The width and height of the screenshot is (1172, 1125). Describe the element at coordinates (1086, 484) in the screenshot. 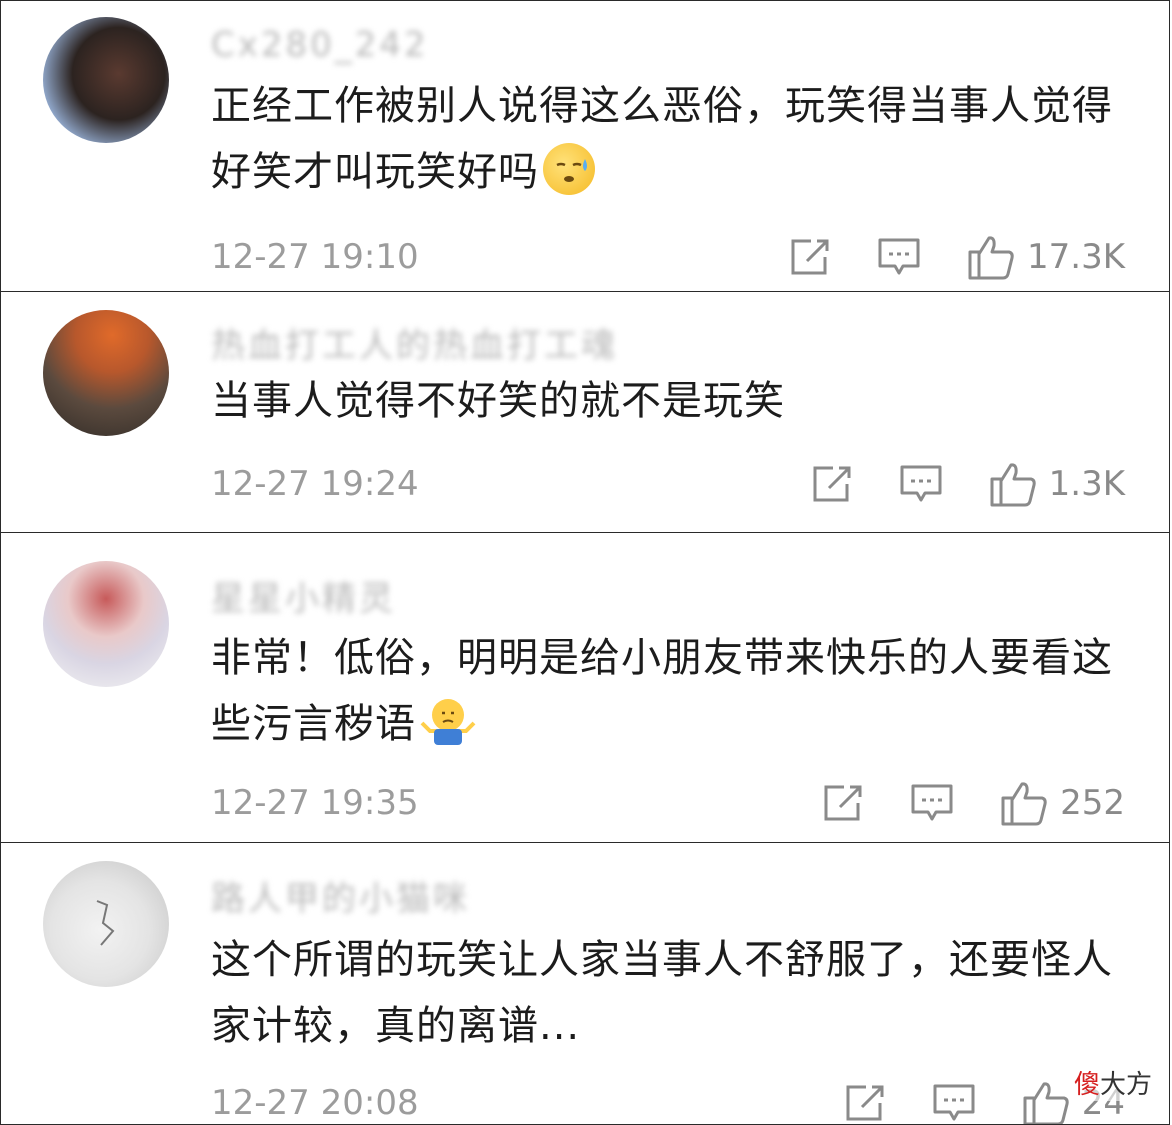

I see `like-count: 1.3K` at that location.